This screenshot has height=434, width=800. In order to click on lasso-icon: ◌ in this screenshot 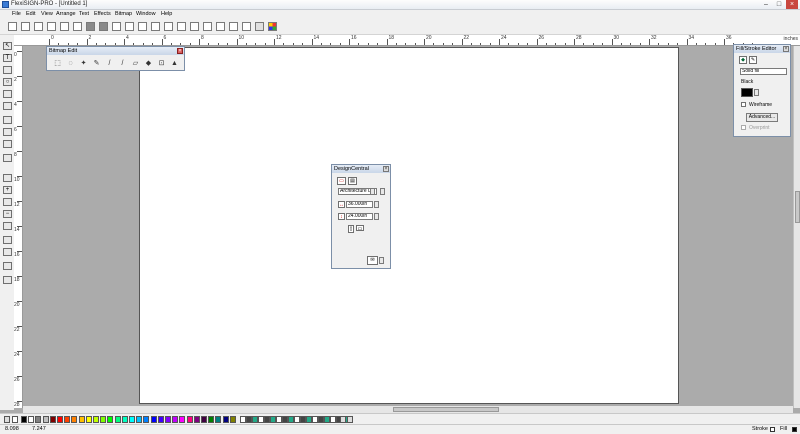, I will do `click(70, 63)`.